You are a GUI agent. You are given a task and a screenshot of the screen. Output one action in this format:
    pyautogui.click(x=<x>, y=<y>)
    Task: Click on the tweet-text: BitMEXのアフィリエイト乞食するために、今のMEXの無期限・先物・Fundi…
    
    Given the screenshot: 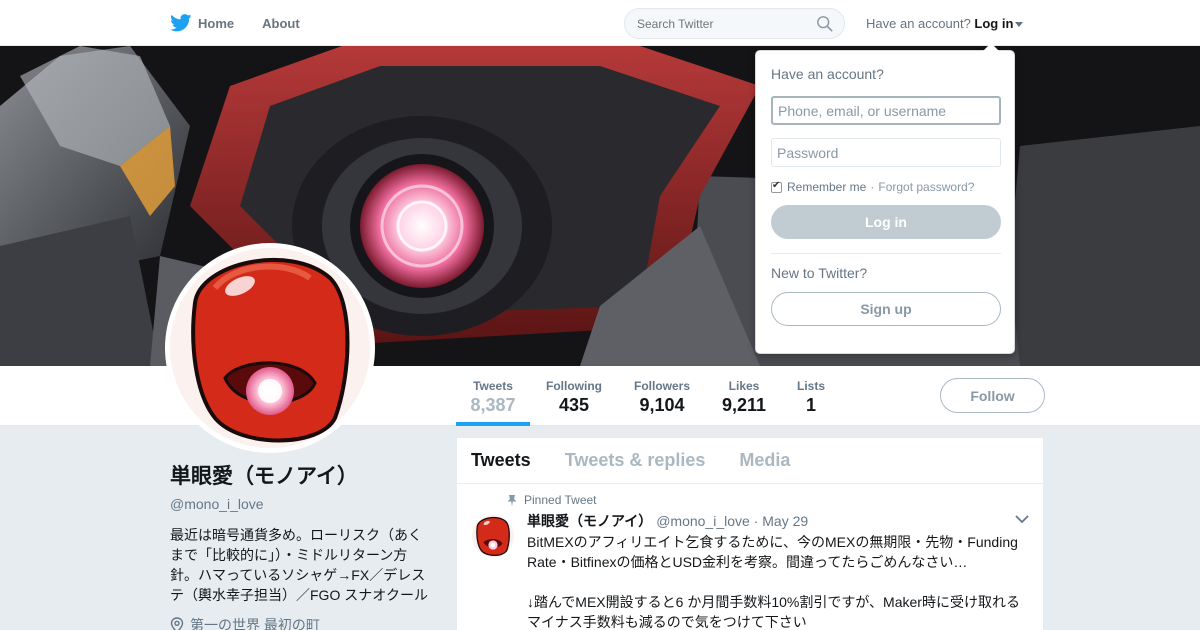 What is the action you would take?
    pyautogui.click(x=773, y=582)
    